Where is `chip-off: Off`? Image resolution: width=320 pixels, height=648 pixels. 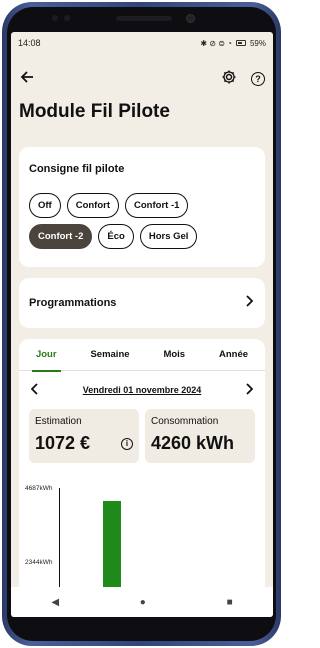
chip-off: Off is located at coordinates (45, 205).